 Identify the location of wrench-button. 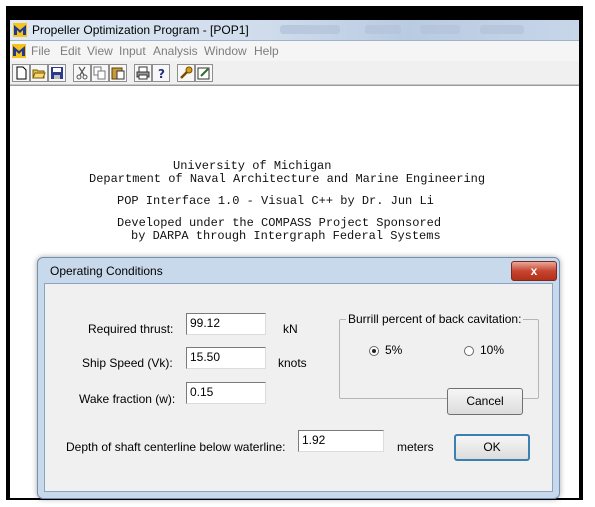
(186, 73).